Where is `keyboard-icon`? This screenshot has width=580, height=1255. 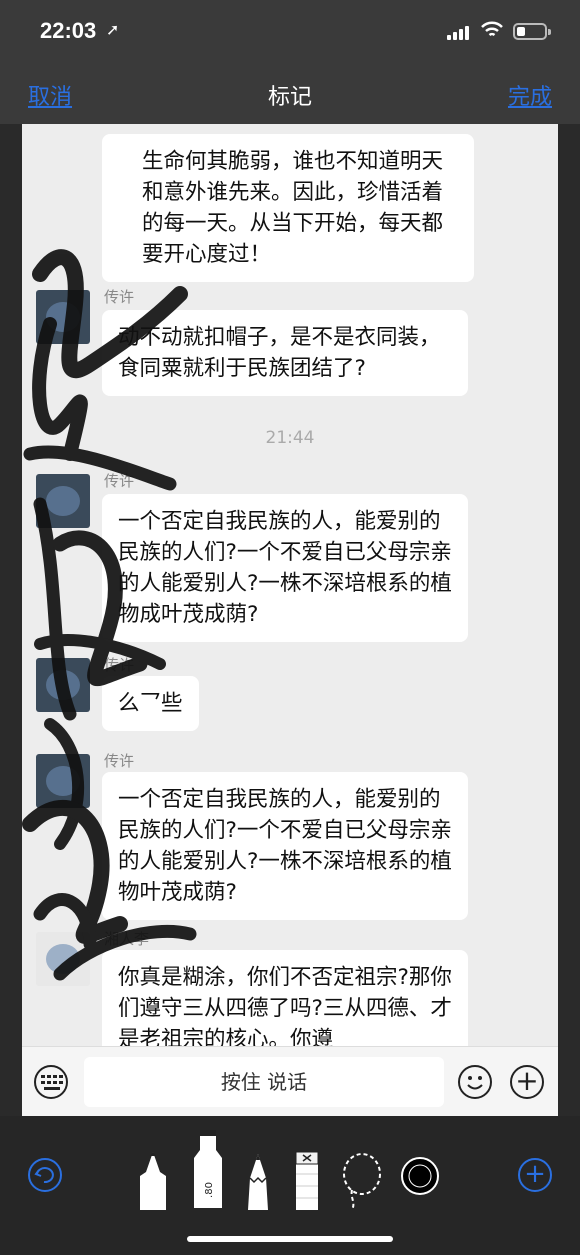 keyboard-icon is located at coordinates (51, 1082).